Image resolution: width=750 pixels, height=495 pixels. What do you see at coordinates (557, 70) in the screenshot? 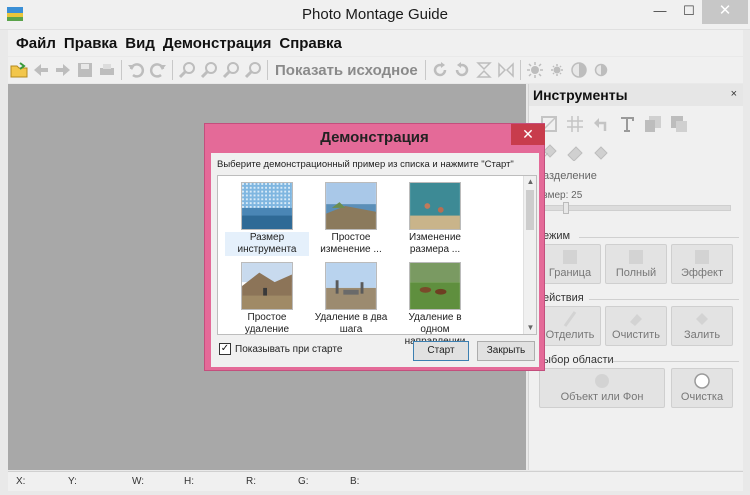
I see `settings-icon` at bounding box center [557, 70].